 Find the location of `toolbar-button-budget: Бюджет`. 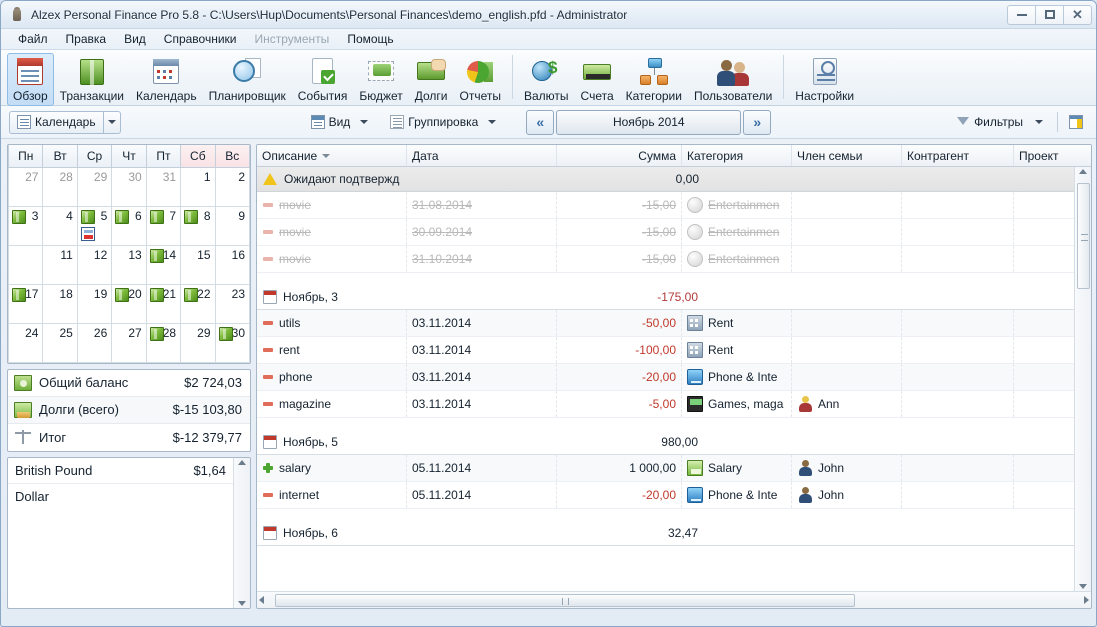

toolbar-button-budget: Бюджет is located at coordinates (380, 79).